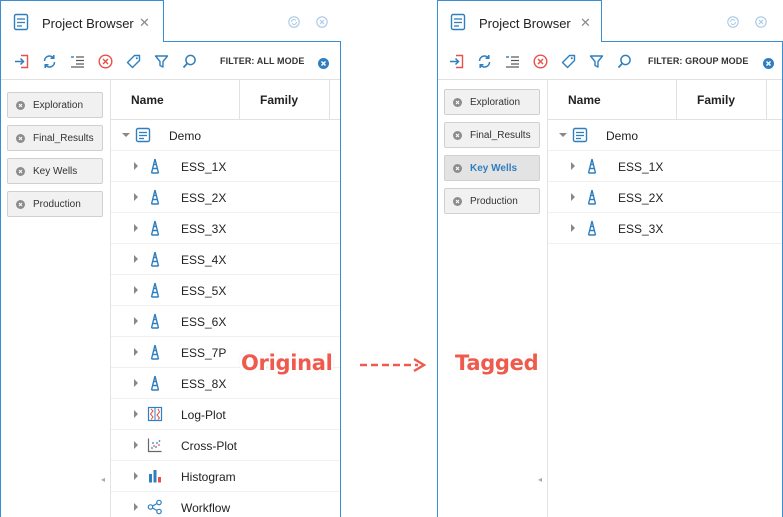 This screenshot has width=783, height=517. I want to click on workflow-icon, so click(155, 507).